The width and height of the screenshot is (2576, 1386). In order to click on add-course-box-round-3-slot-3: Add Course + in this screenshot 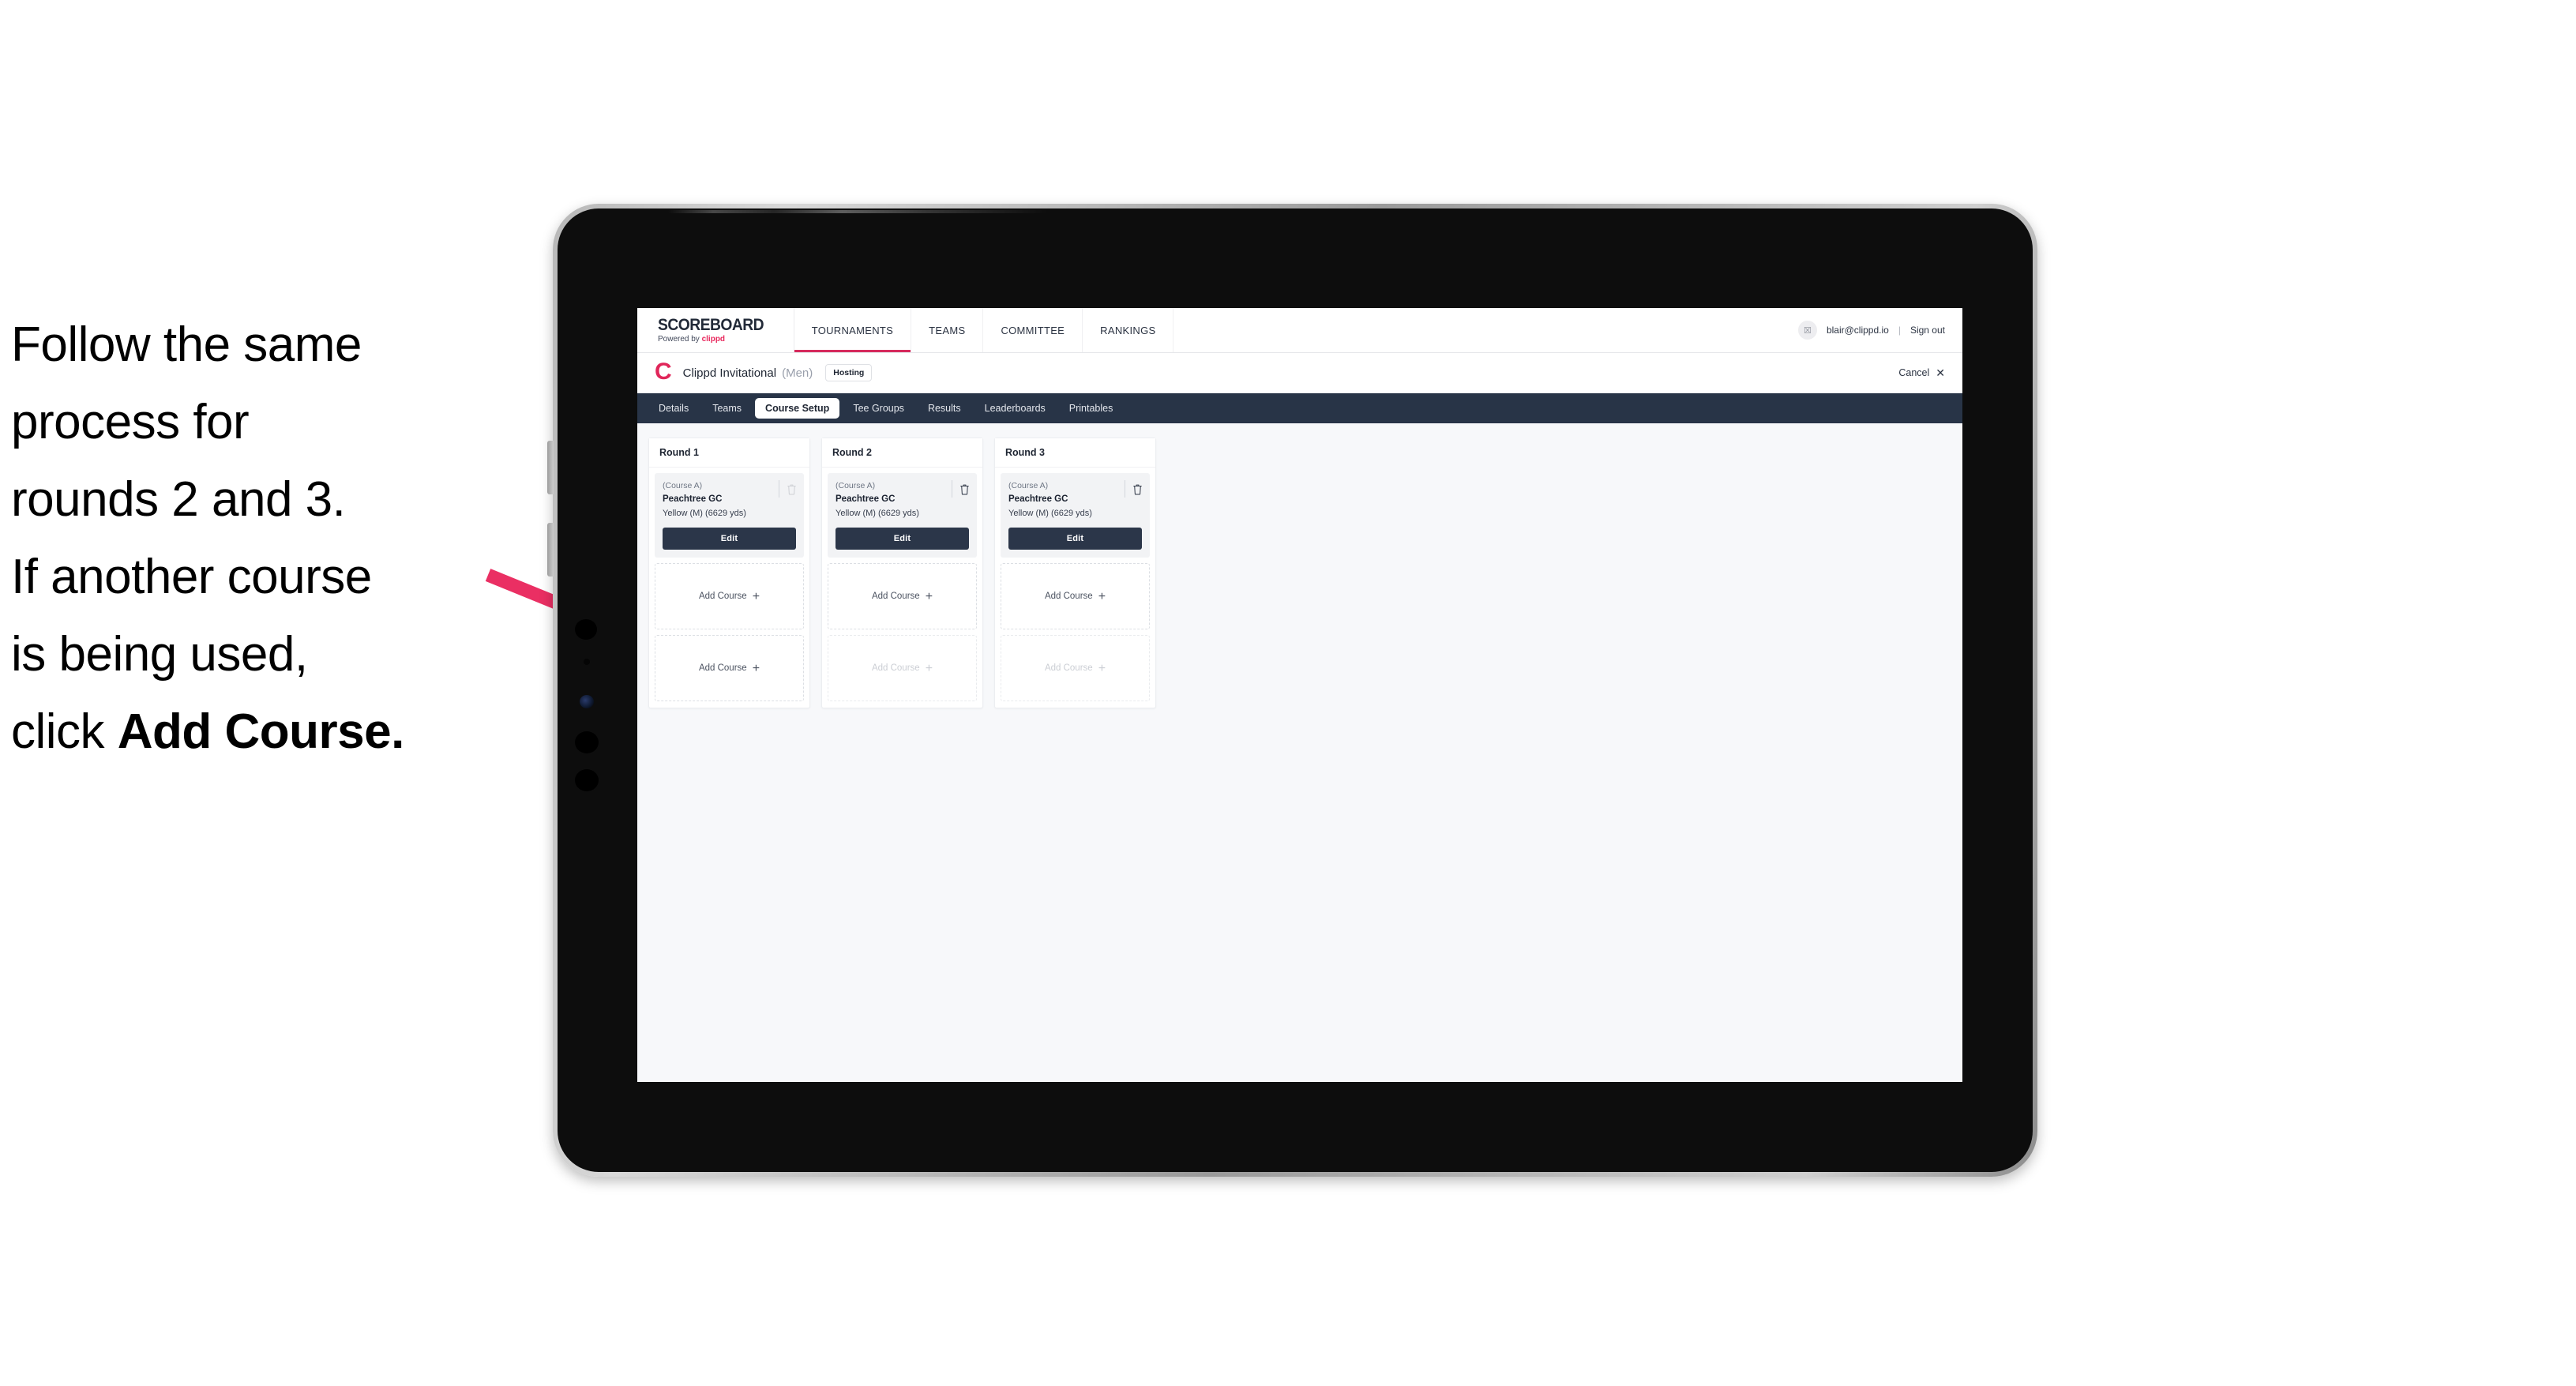, I will do `click(1075, 667)`.